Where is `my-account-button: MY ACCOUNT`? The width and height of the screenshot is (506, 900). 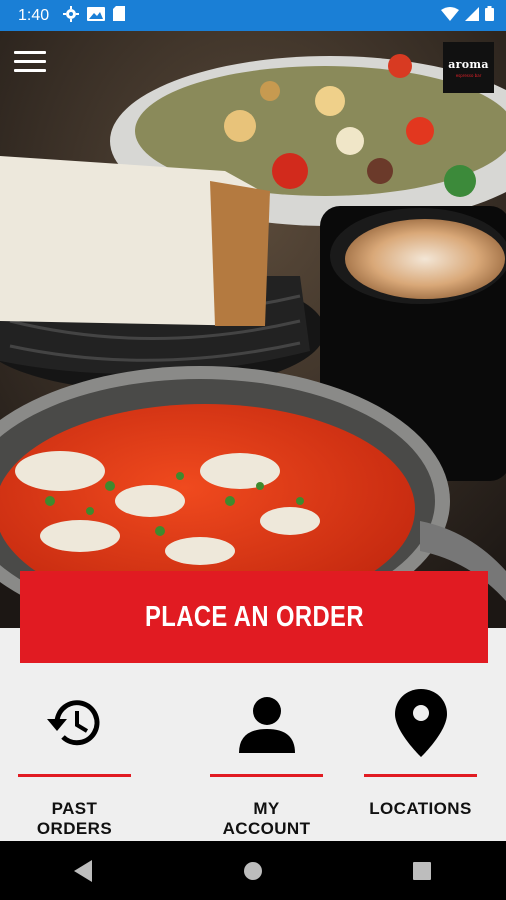 my-account-button: MY ACCOUNT is located at coordinates (270, 760).